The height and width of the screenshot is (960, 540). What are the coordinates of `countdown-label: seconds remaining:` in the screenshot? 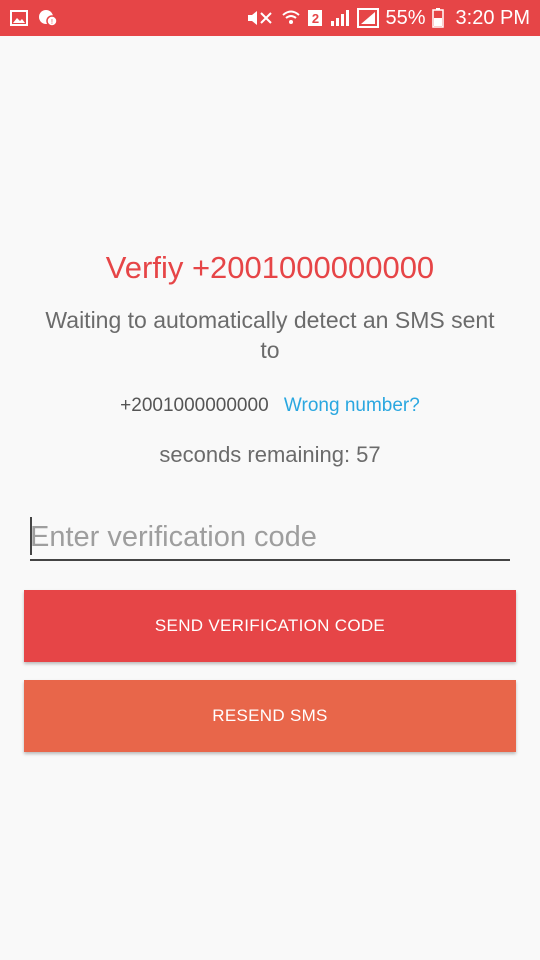 It's located at (255, 454).